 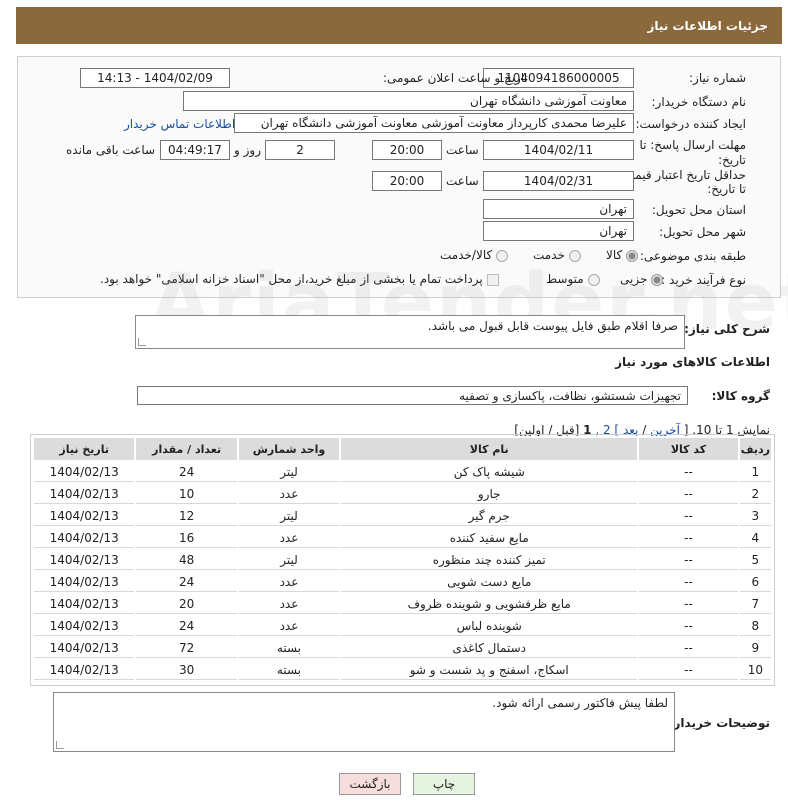 I want to click on announce-field: 1404/02/09 - 14:13, so click(x=155, y=78).